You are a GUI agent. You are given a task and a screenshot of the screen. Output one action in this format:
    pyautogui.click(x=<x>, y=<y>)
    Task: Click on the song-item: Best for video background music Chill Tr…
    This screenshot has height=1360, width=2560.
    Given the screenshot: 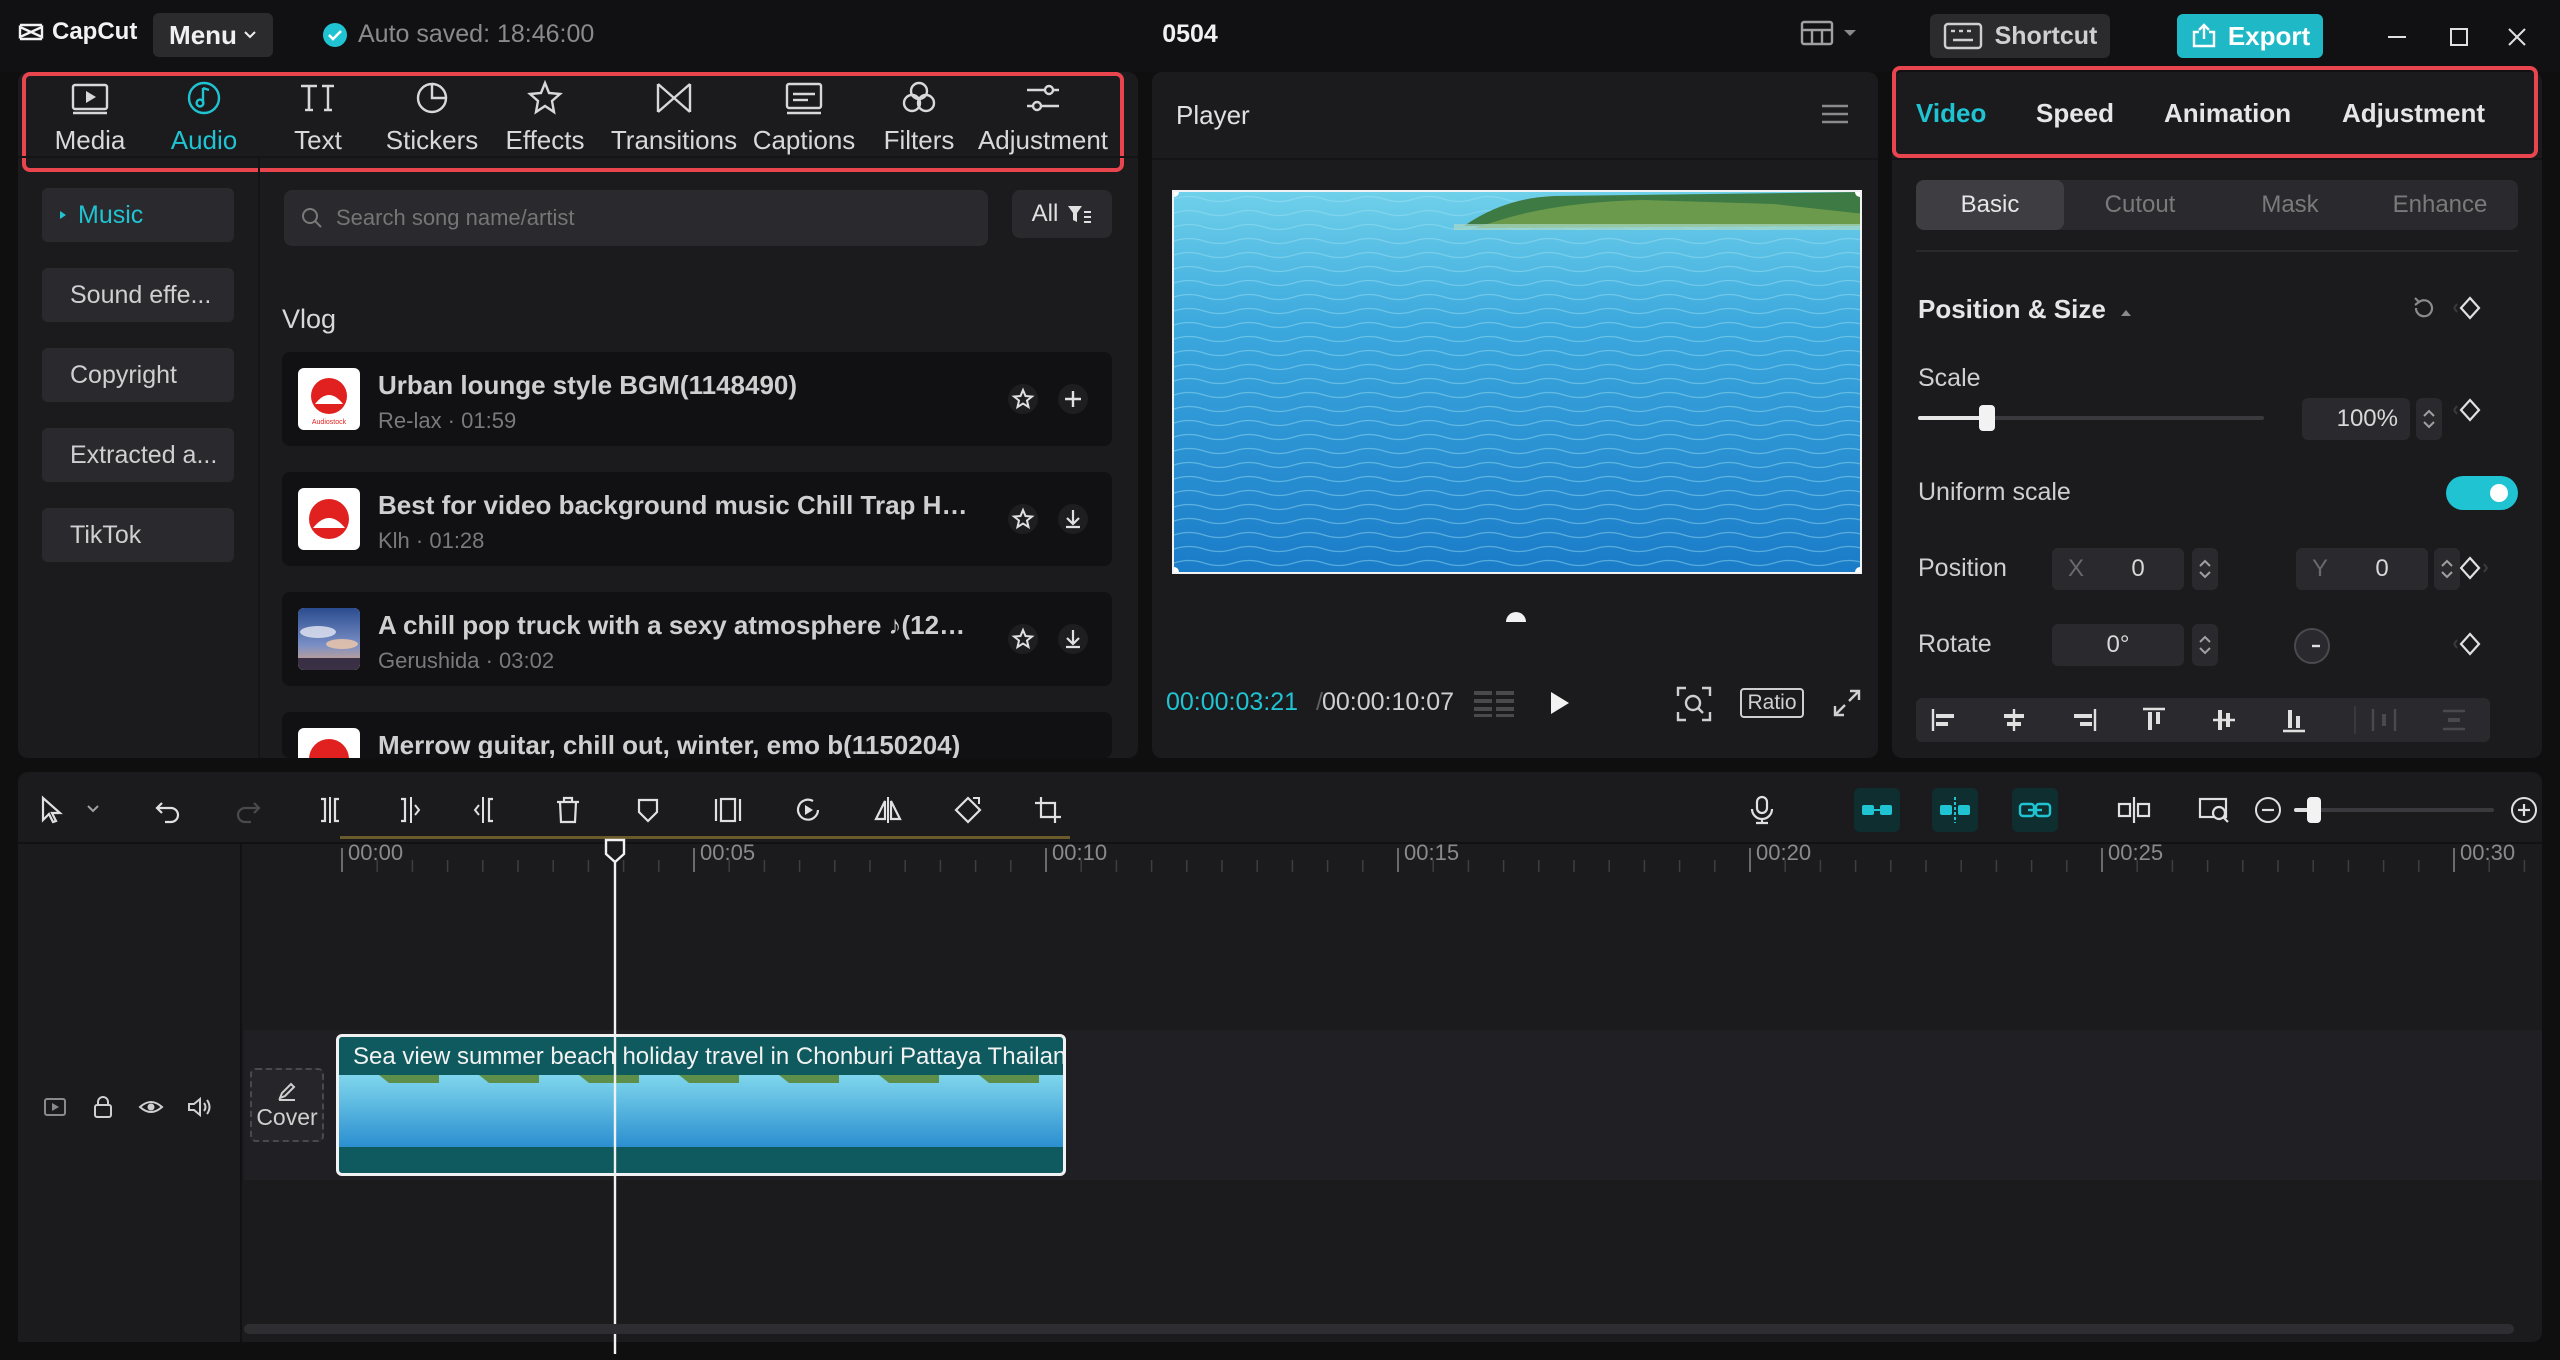 What is the action you would take?
    pyautogui.click(x=697, y=519)
    